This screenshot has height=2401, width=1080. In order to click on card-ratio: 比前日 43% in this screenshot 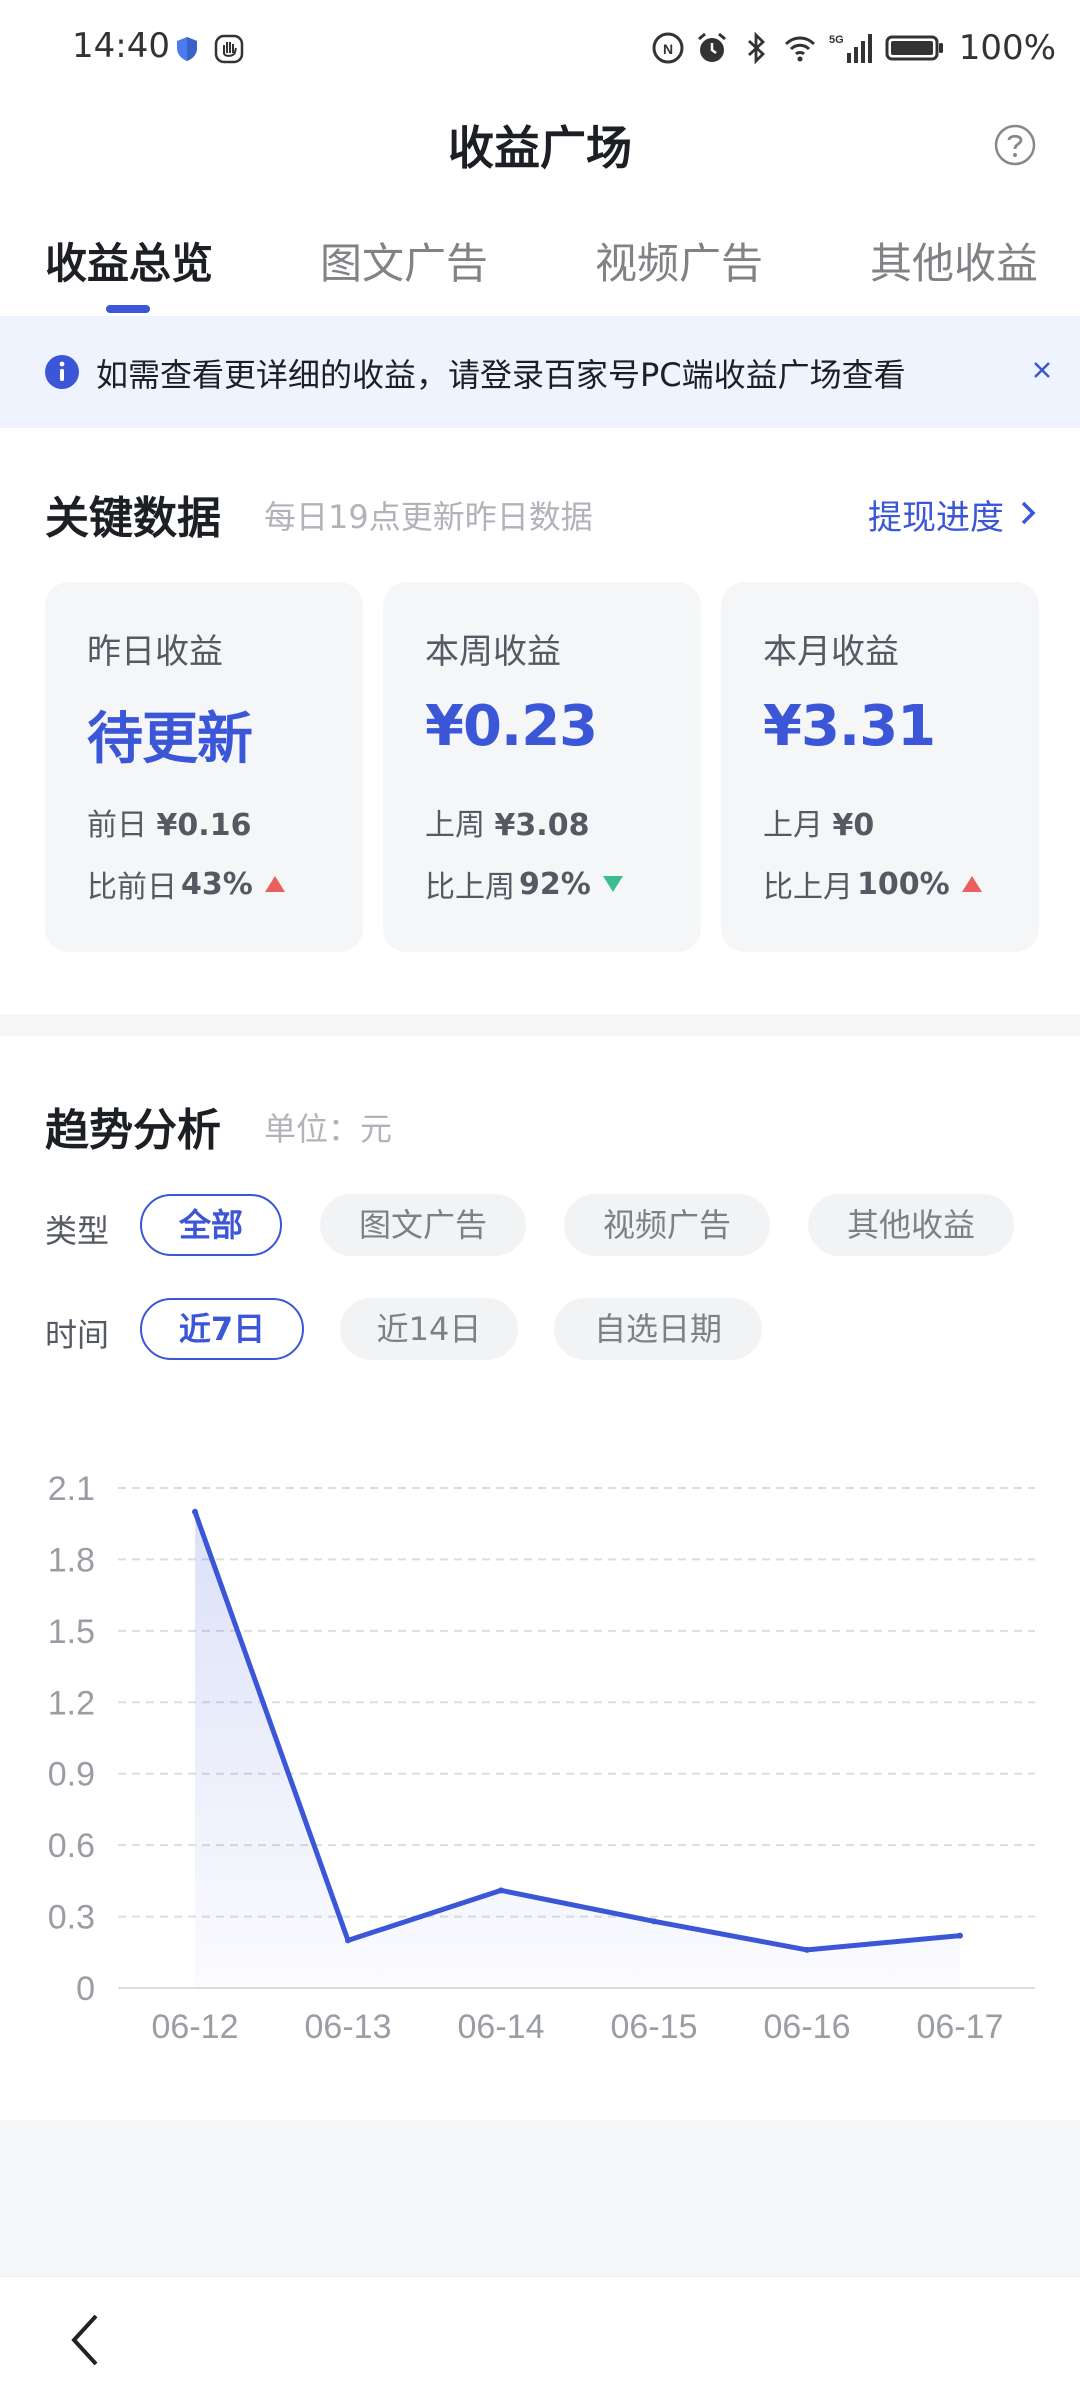, I will do `click(186, 884)`.